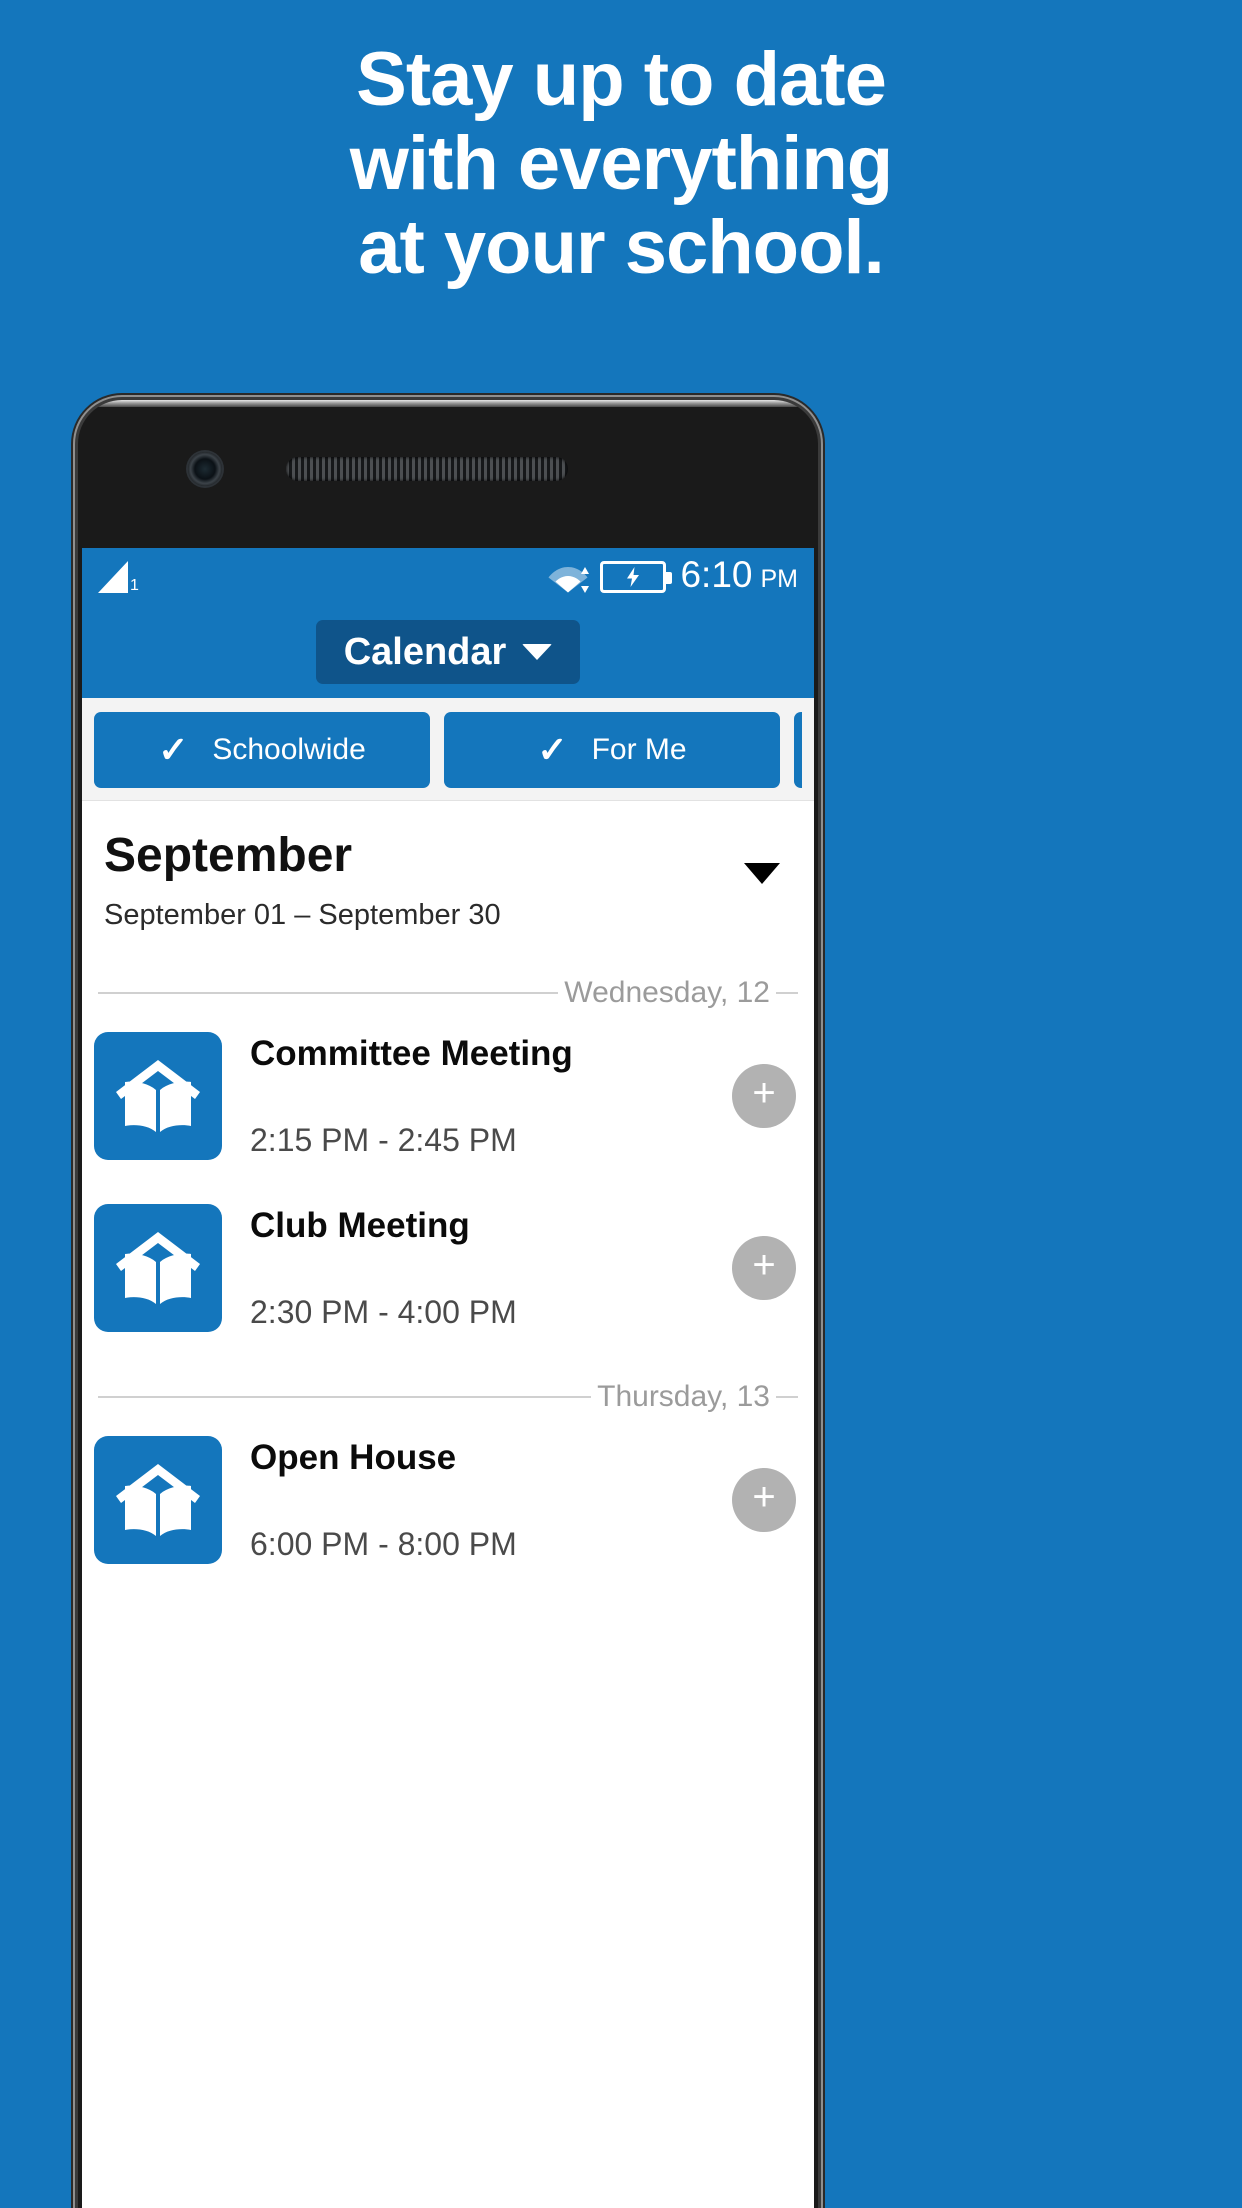 The image size is (1242, 2208). Describe the element at coordinates (289, 749) in the screenshot. I see `filter-chip-label: Schoolwide` at that location.